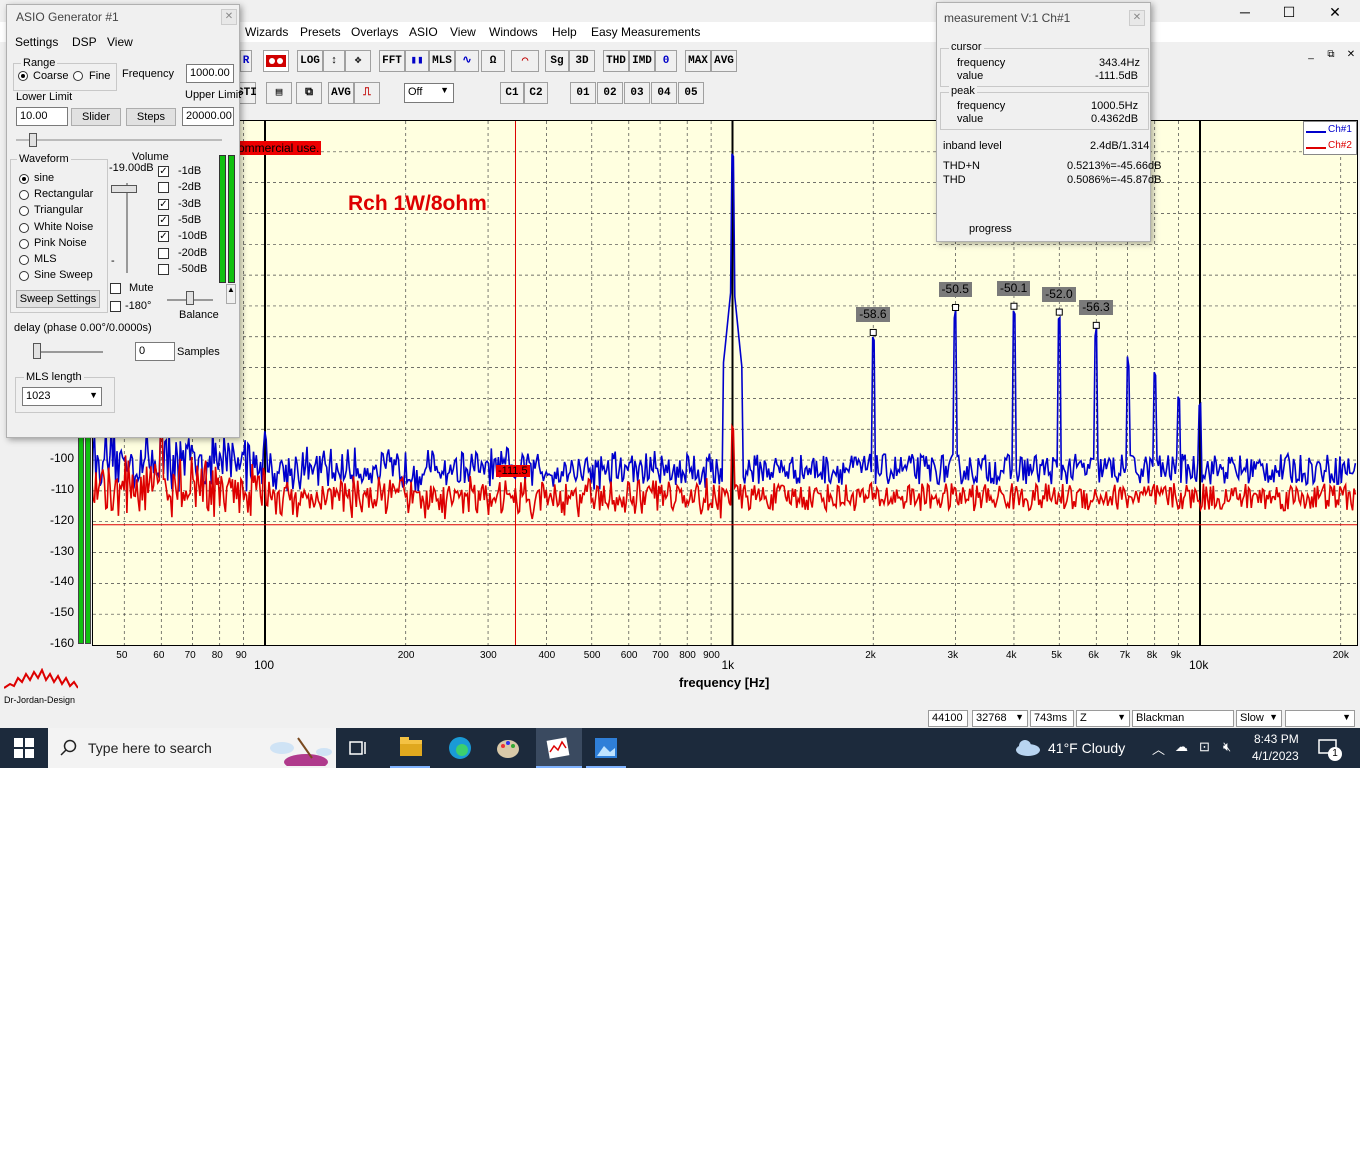 This screenshot has height=1169, width=1360. What do you see at coordinates (341, 93) in the screenshot?
I see `avg2-button: AVG` at bounding box center [341, 93].